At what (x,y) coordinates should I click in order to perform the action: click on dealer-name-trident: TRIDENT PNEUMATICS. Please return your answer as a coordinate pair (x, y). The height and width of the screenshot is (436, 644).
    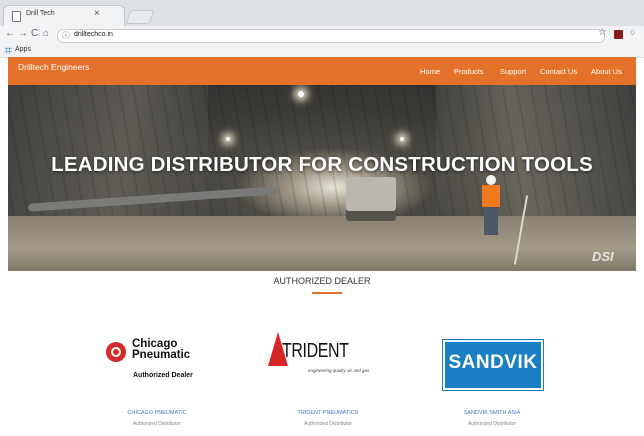
    Looking at the image, I should click on (328, 413).